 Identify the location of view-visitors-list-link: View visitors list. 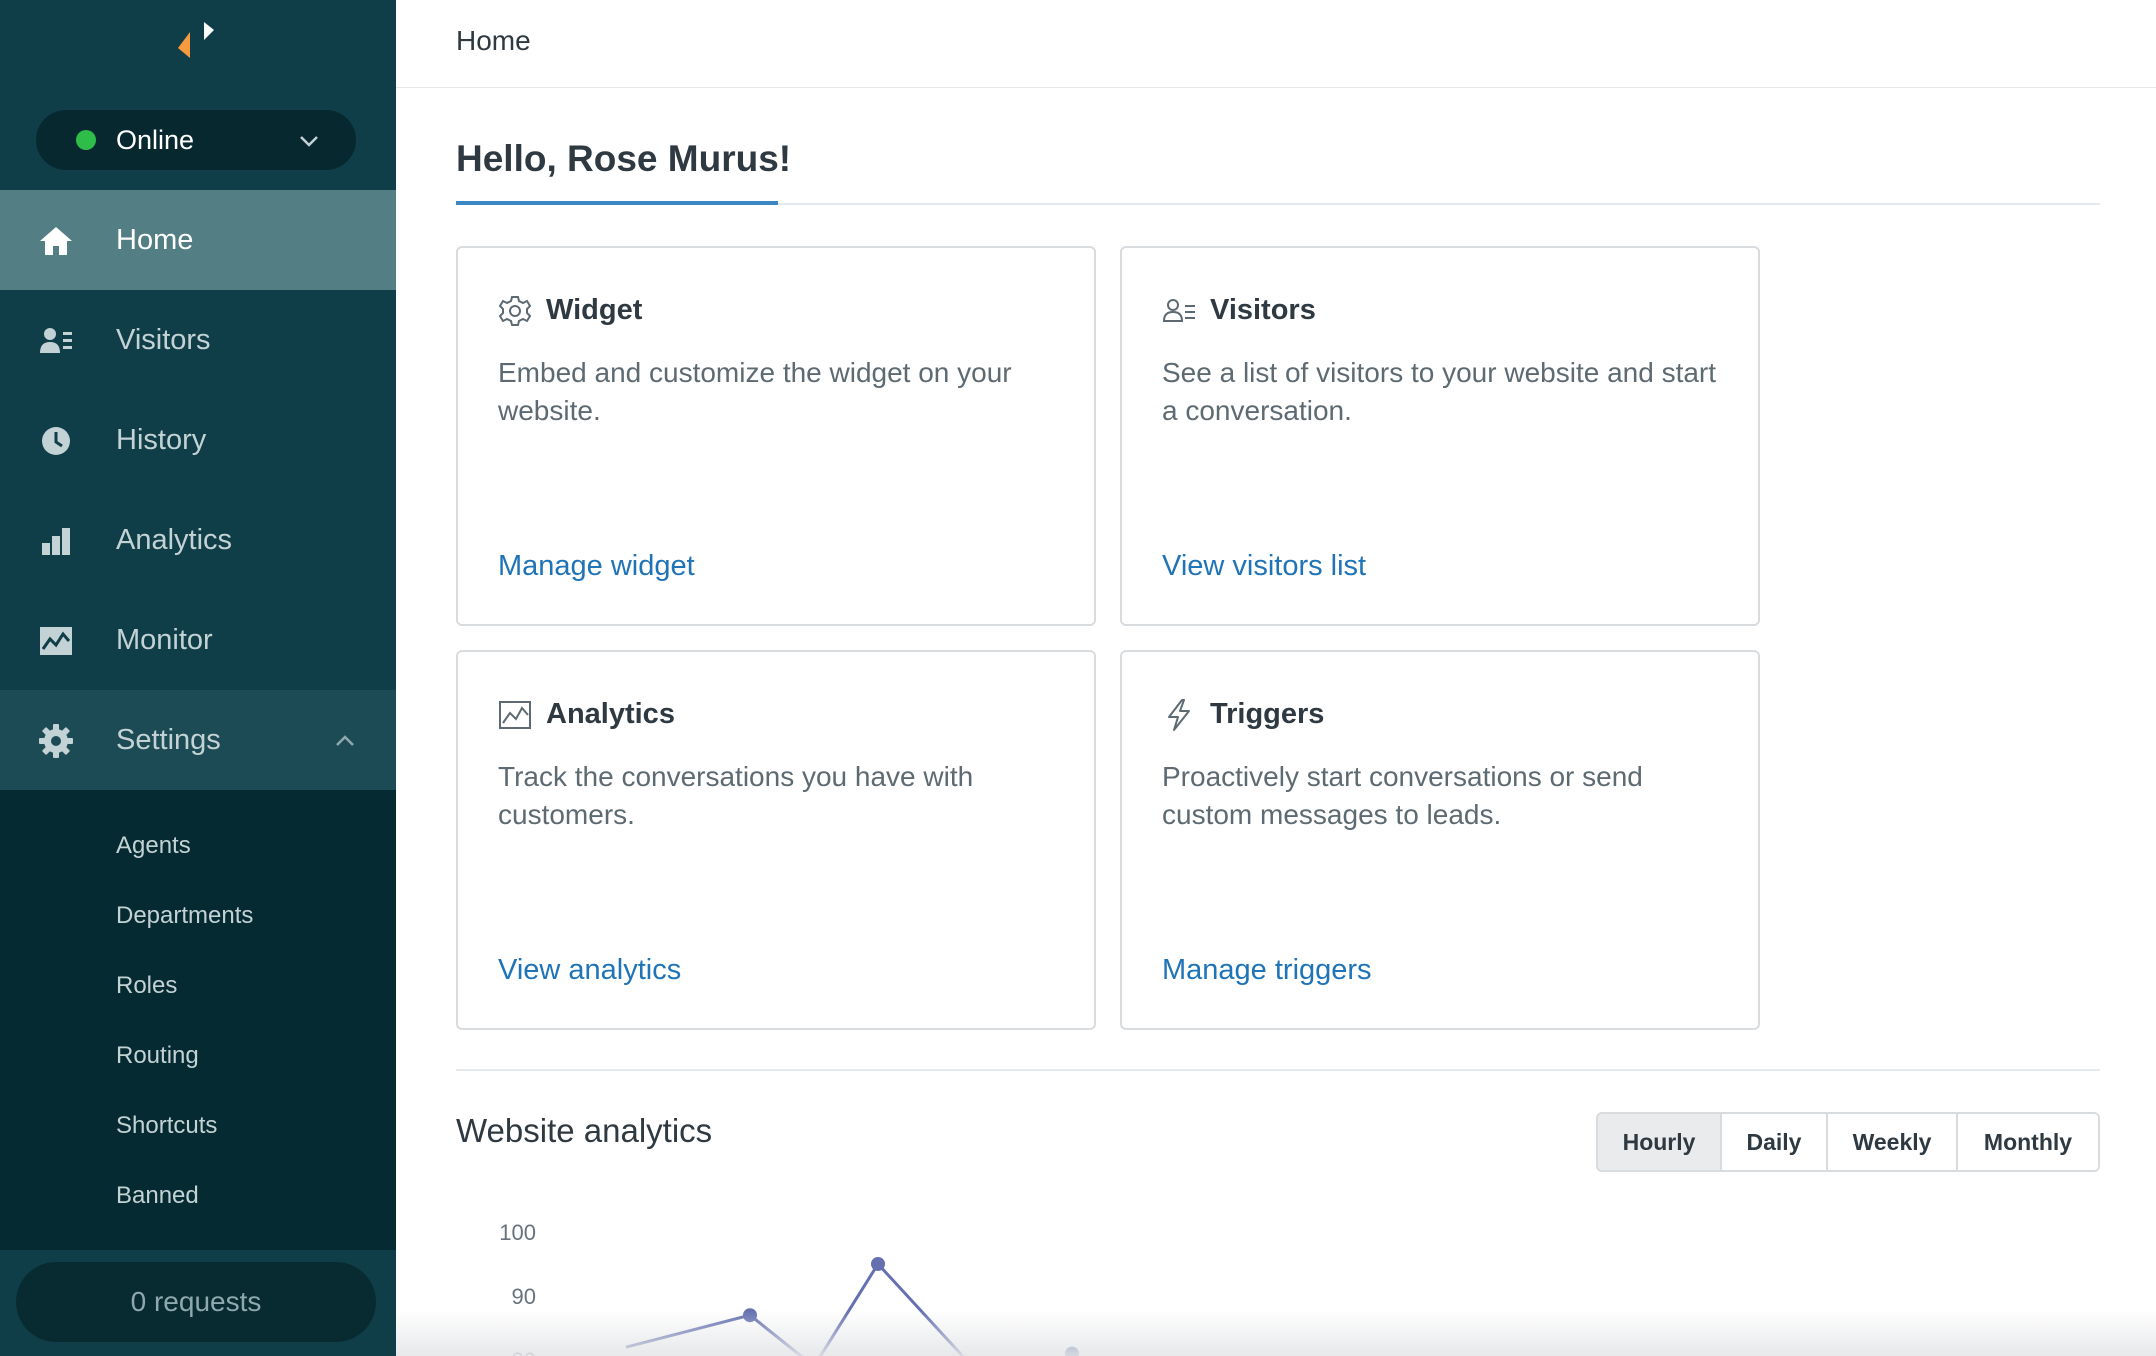
(1264, 566).